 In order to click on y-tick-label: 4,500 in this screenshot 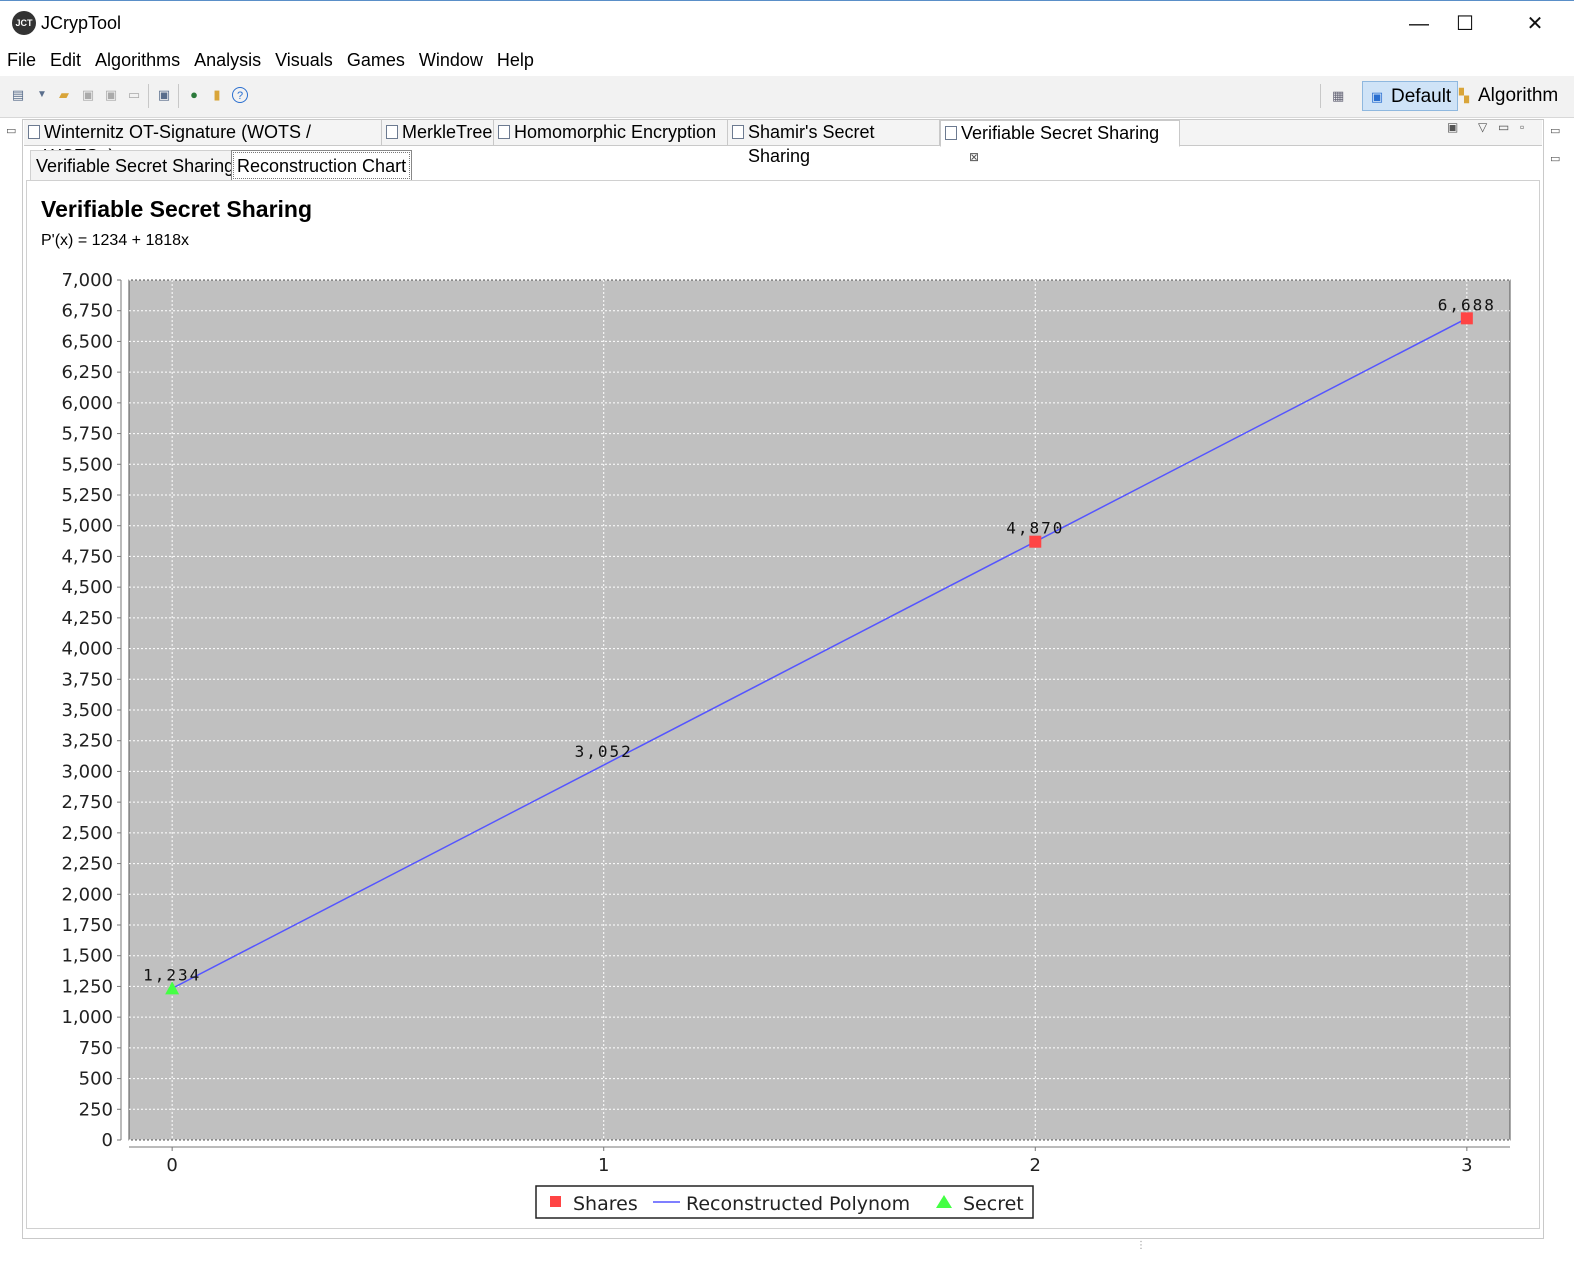, I will do `click(87, 587)`.